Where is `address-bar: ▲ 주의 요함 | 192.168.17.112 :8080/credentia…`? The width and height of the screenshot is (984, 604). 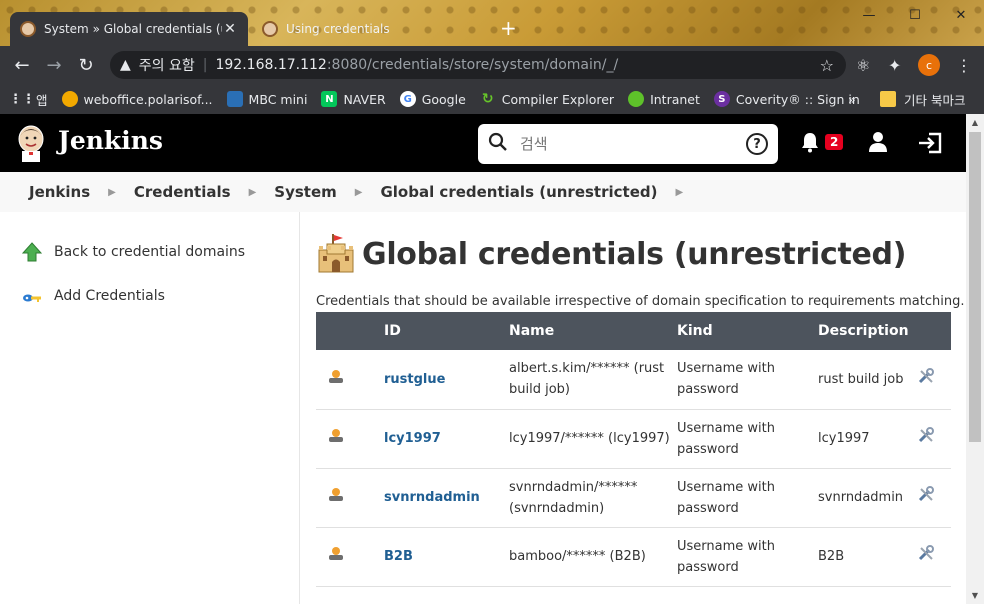
address-bar: ▲ 주의 요함 | 192.168.17.112 :8080/credentia… is located at coordinates (478, 65).